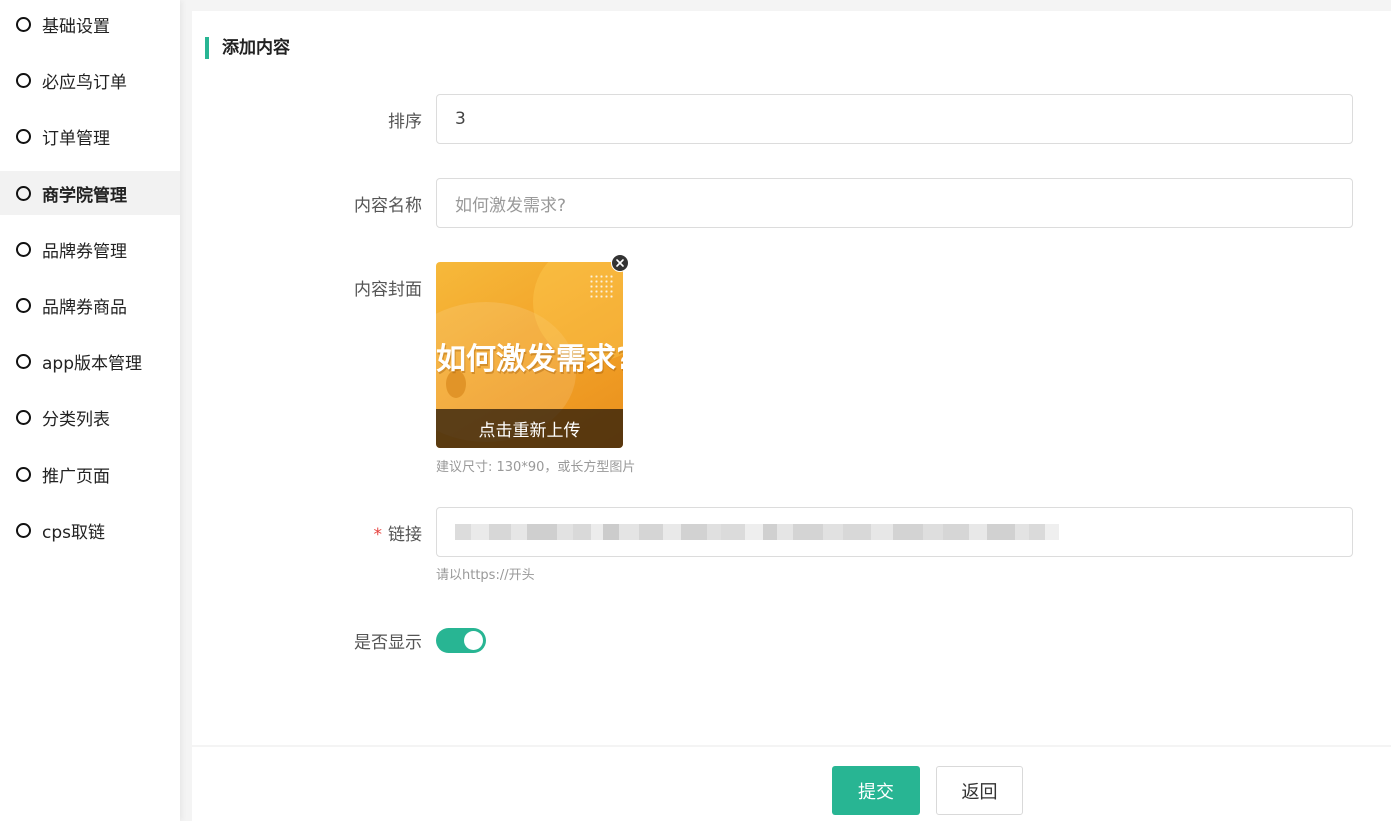 The width and height of the screenshot is (1391, 821). Describe the element at coordinates (73, 532) in the screenshot. I see `sidebar-item-label: cps取链` at that location.